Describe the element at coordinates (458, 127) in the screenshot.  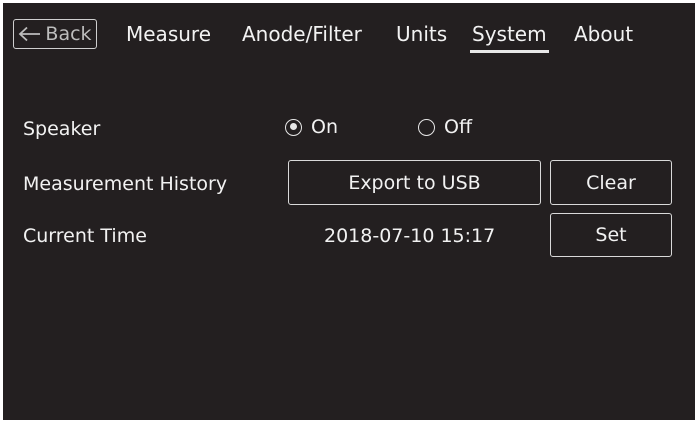
I see `speaker-off-label: Off` at that location.